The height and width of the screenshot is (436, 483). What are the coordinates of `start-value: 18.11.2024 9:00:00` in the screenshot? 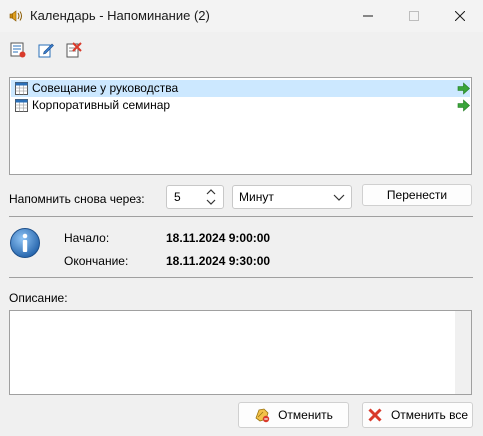 It's located at (218, 238).